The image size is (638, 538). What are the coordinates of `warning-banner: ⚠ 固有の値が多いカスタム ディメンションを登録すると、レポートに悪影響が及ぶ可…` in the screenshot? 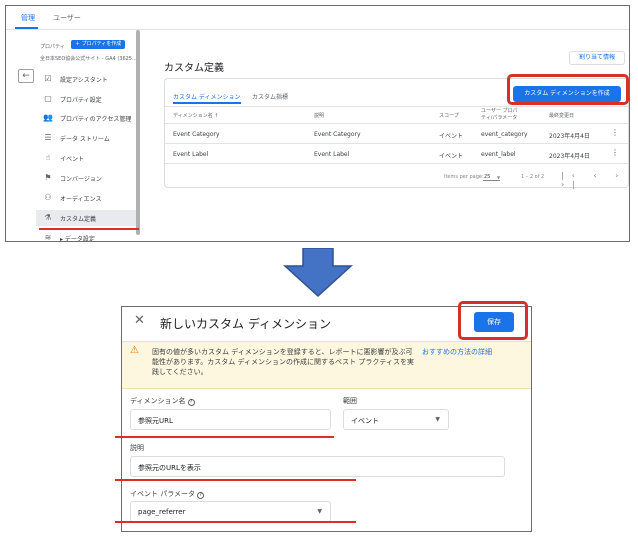 It's located at (326, 365).